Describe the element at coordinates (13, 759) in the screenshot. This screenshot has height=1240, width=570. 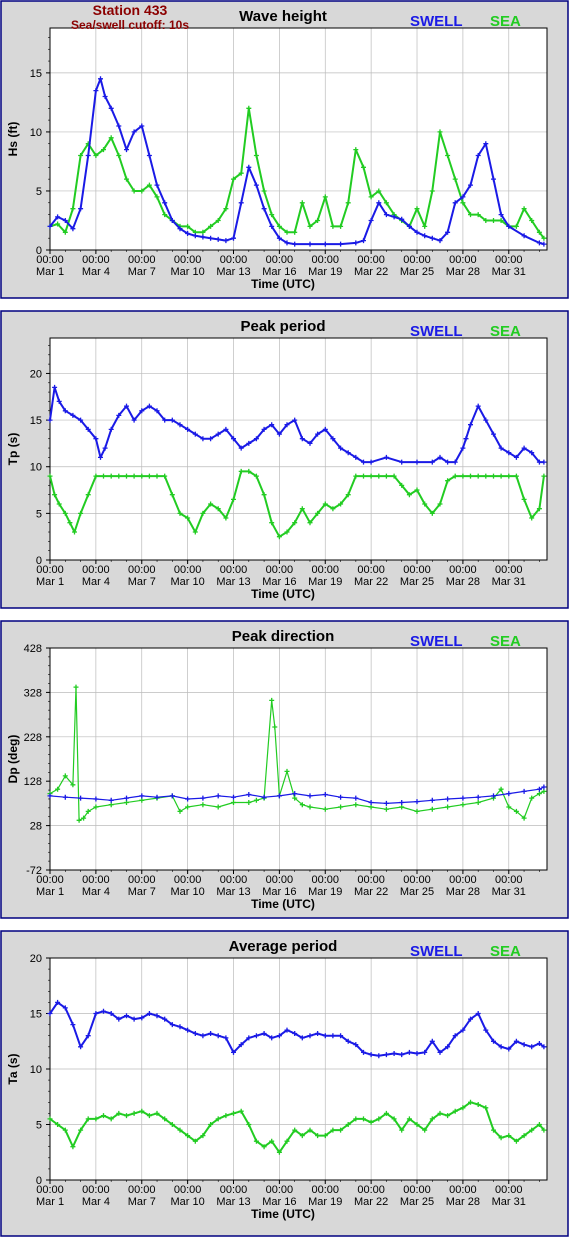
I see `y-axis-label: Dp (deg)` at that location.